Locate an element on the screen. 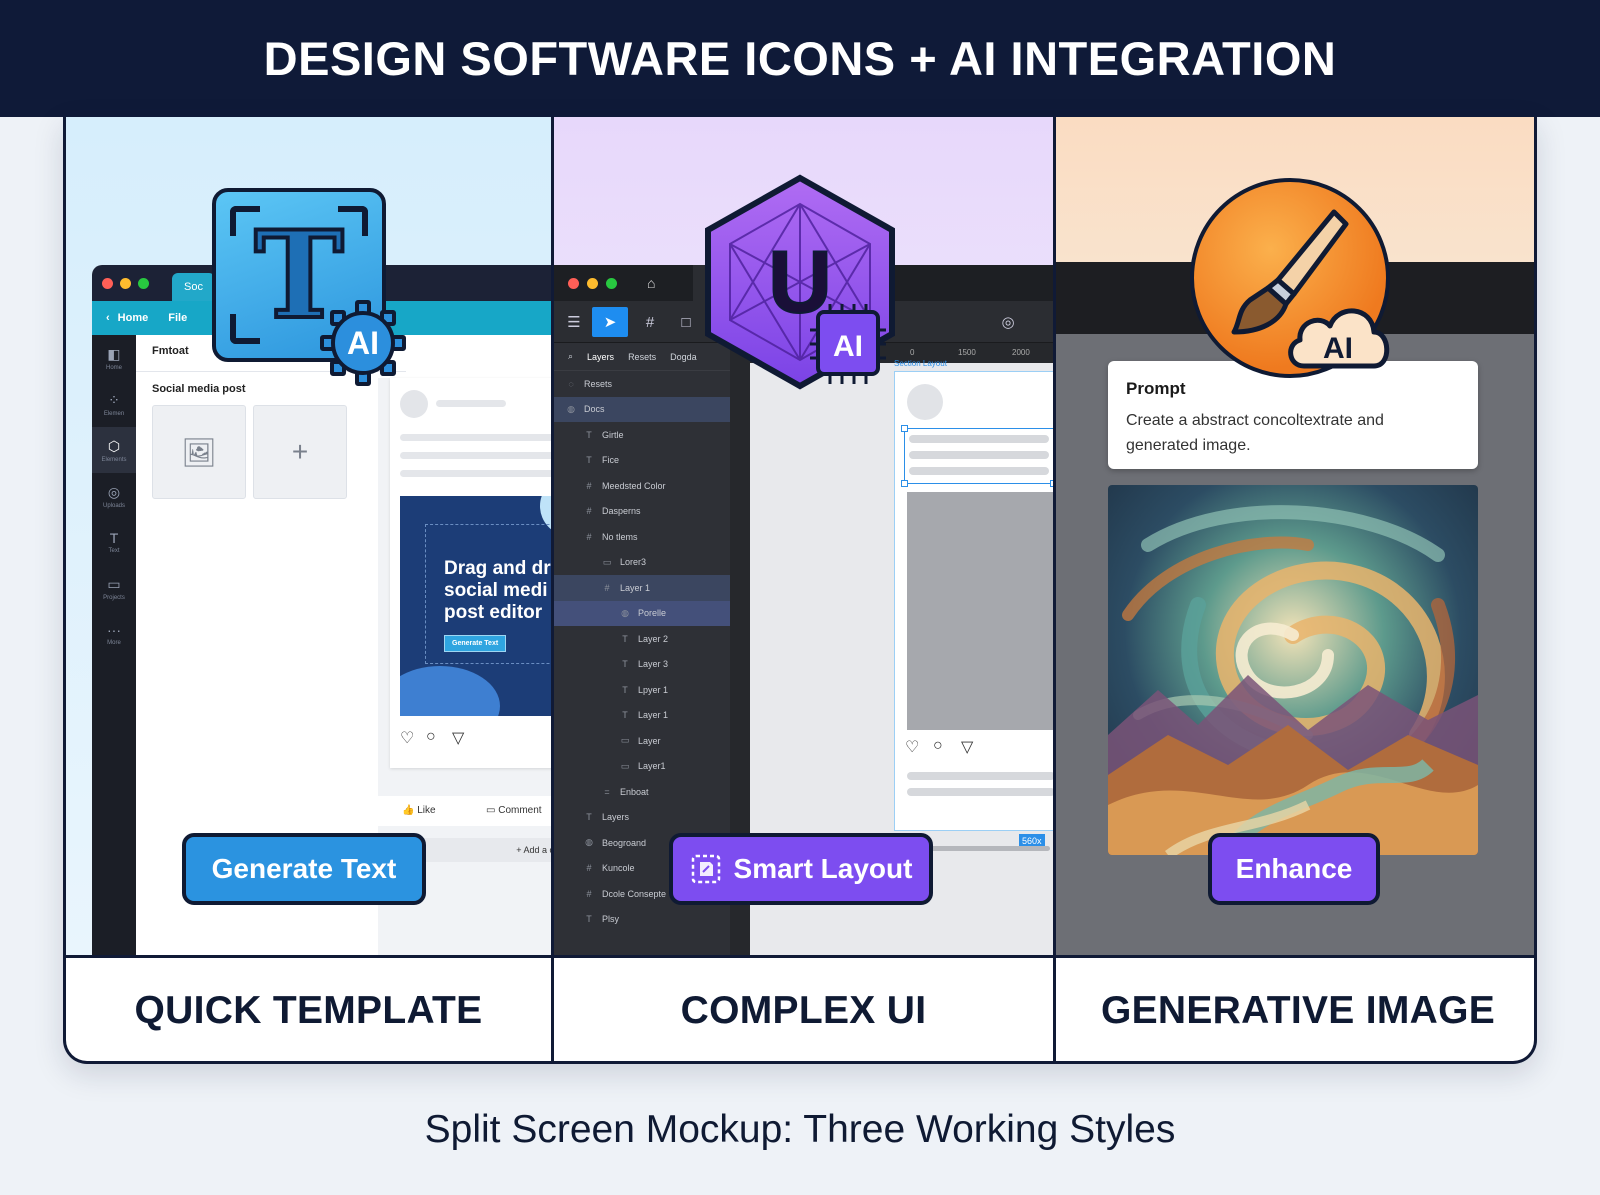 Image resolution: width=1600 pixels, height=1195 pixels. layer-row: T Fice is located at coordinates (642, 461).